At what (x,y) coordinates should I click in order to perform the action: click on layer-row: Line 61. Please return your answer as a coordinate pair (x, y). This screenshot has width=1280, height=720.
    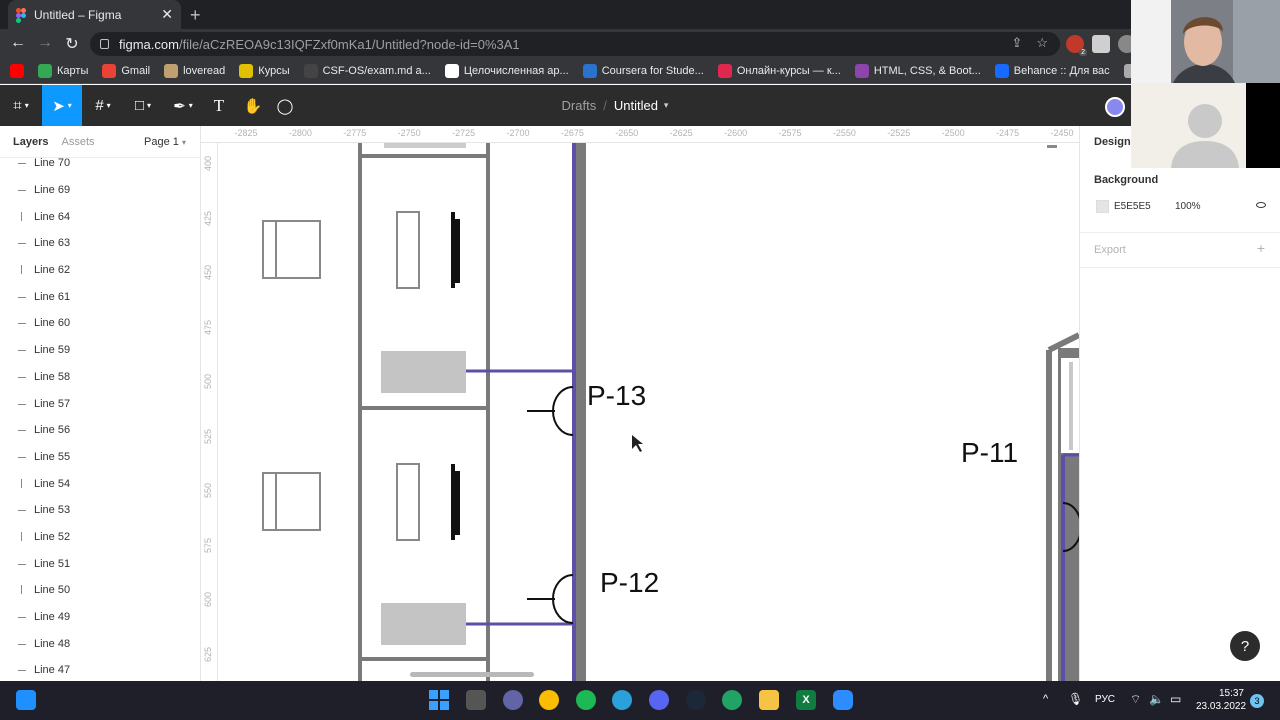
    Looking at the image, I should click on (100, 296).